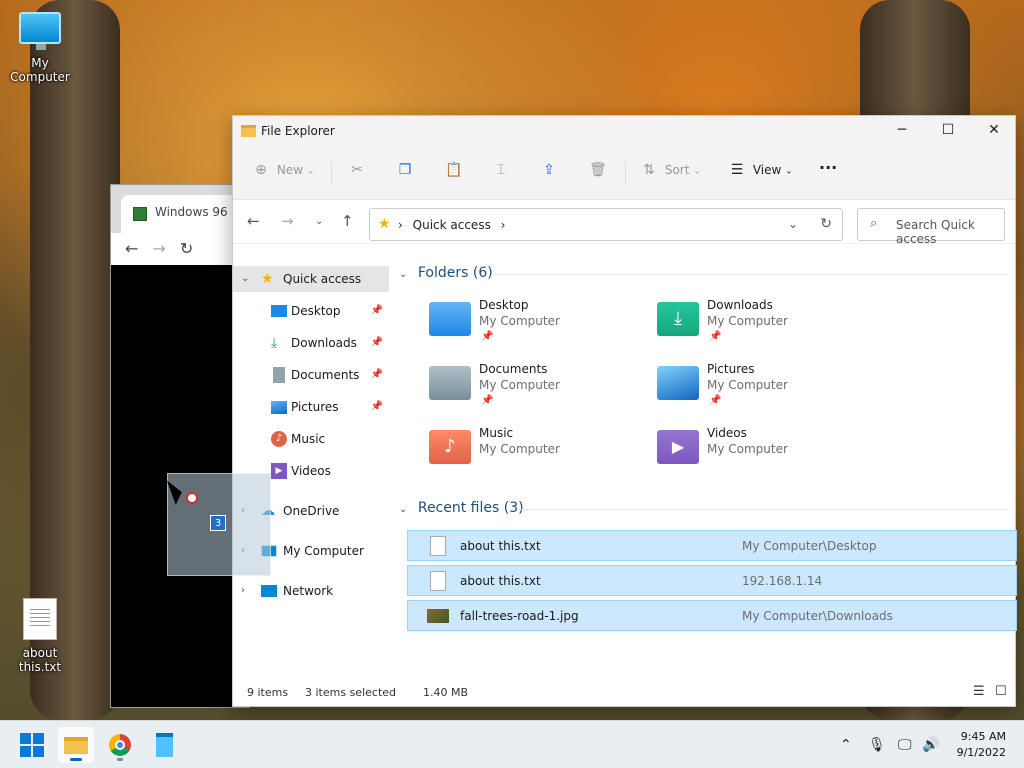 Image resolution: width=1024 pixels, height=768 pixels. Describe the element at coordinates (311, 343) in the screenshot. I see `sidebar-item-downloads: ⤓ Downloads 📌` at that location.